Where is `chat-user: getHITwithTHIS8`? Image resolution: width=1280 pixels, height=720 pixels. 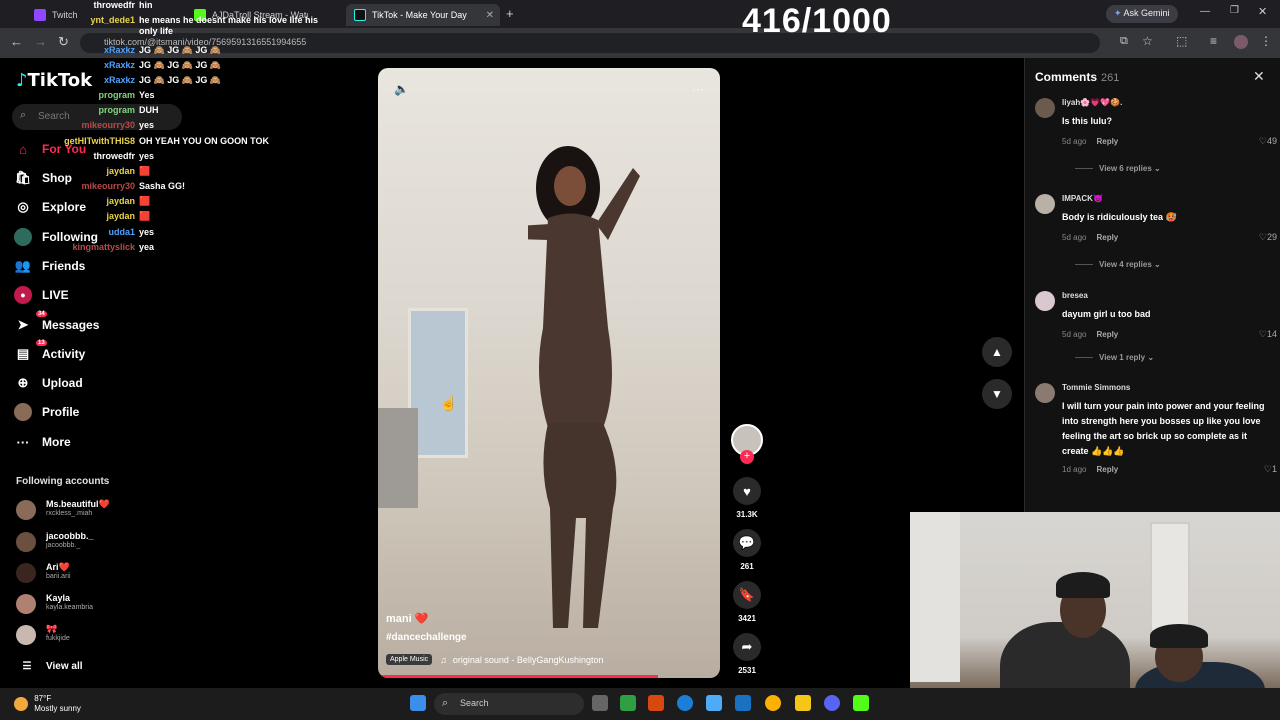
chat-user: getHITwithTHIS8 is located at coordinates (99, 141).